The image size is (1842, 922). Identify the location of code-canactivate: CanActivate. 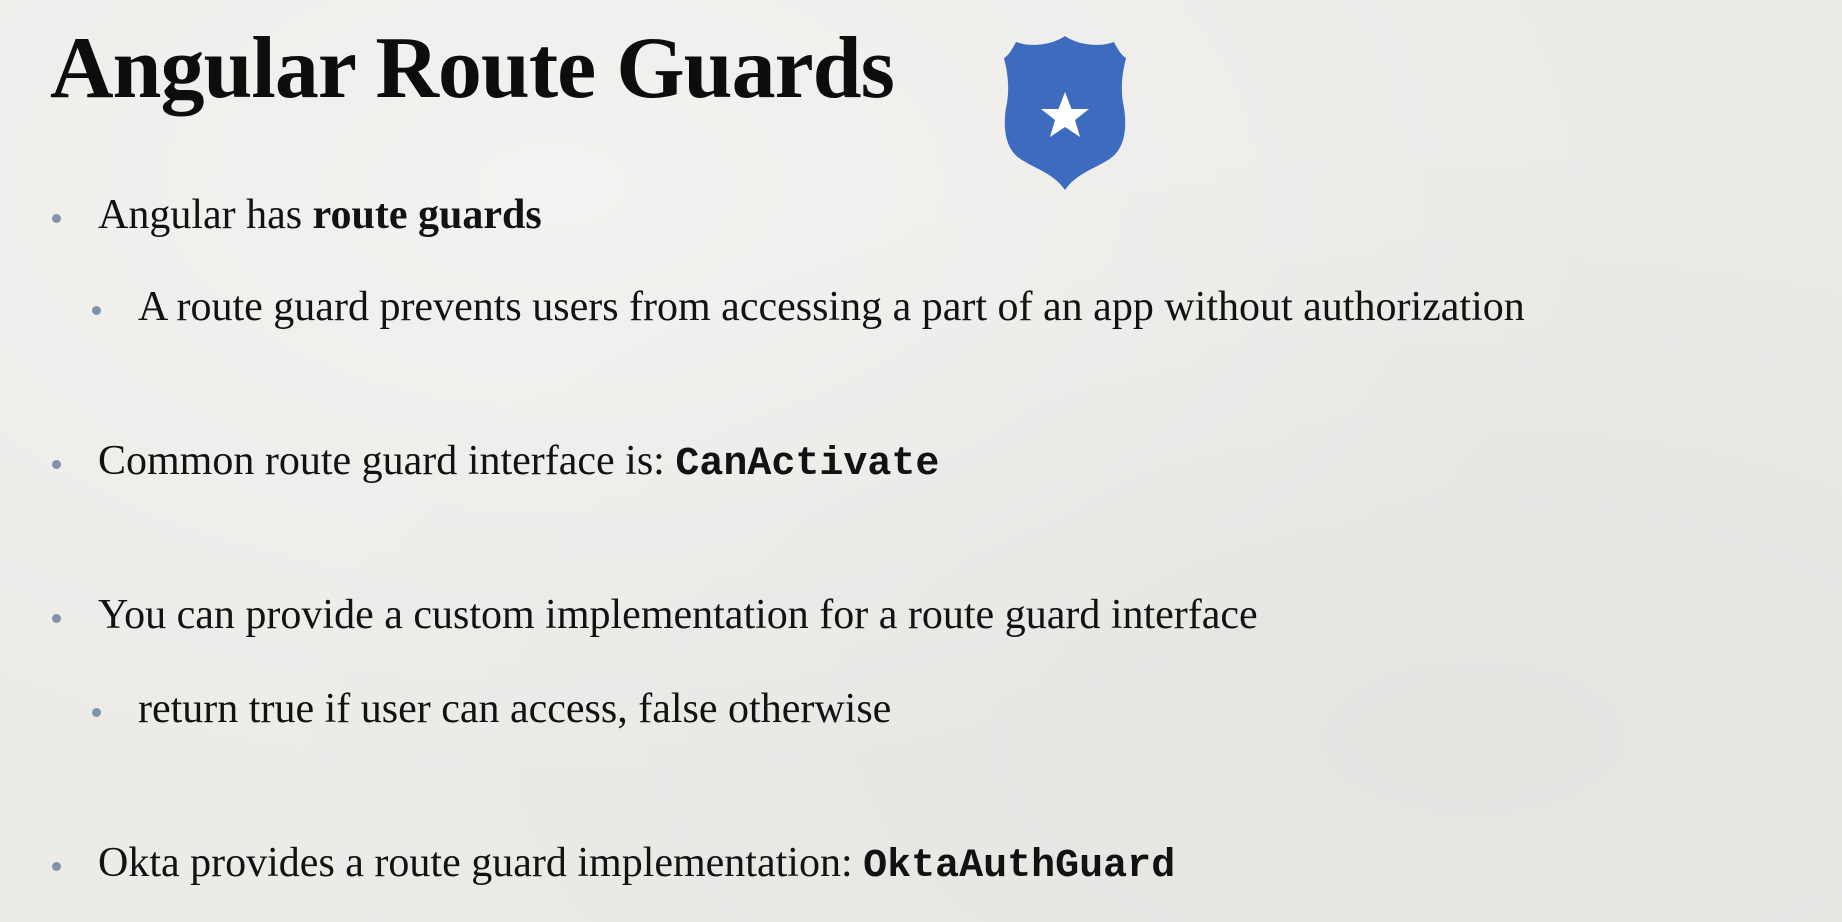
(807, 464).